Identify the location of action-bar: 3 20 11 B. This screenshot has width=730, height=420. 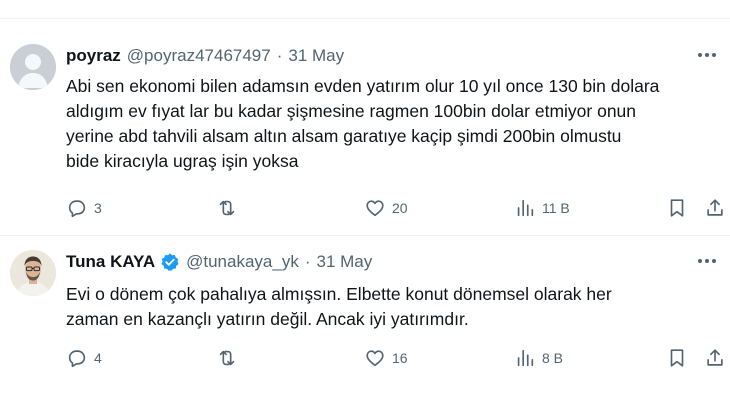
(398, 208).